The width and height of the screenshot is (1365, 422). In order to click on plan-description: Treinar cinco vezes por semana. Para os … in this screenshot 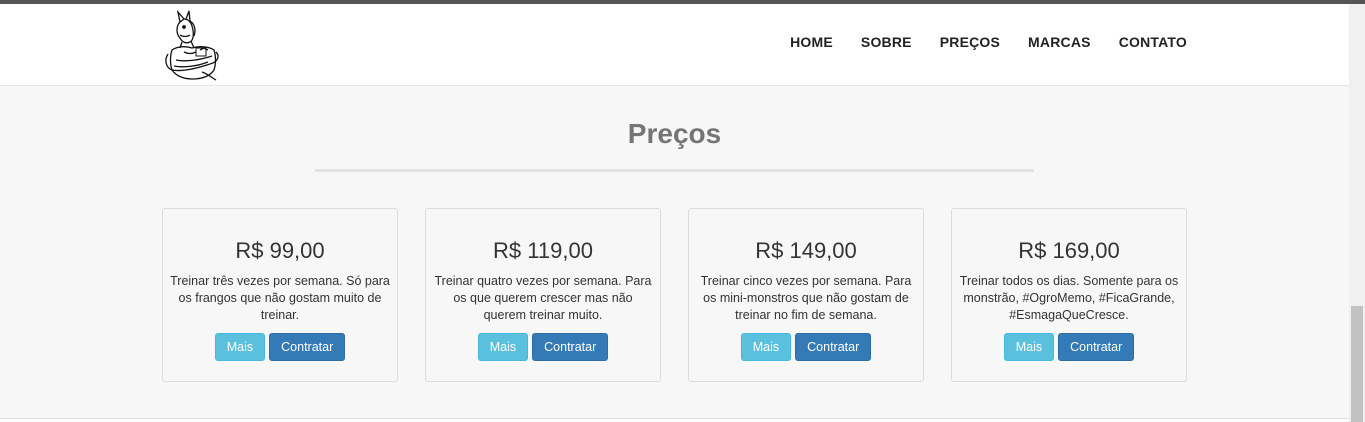, I will do `click(806, 298)`.